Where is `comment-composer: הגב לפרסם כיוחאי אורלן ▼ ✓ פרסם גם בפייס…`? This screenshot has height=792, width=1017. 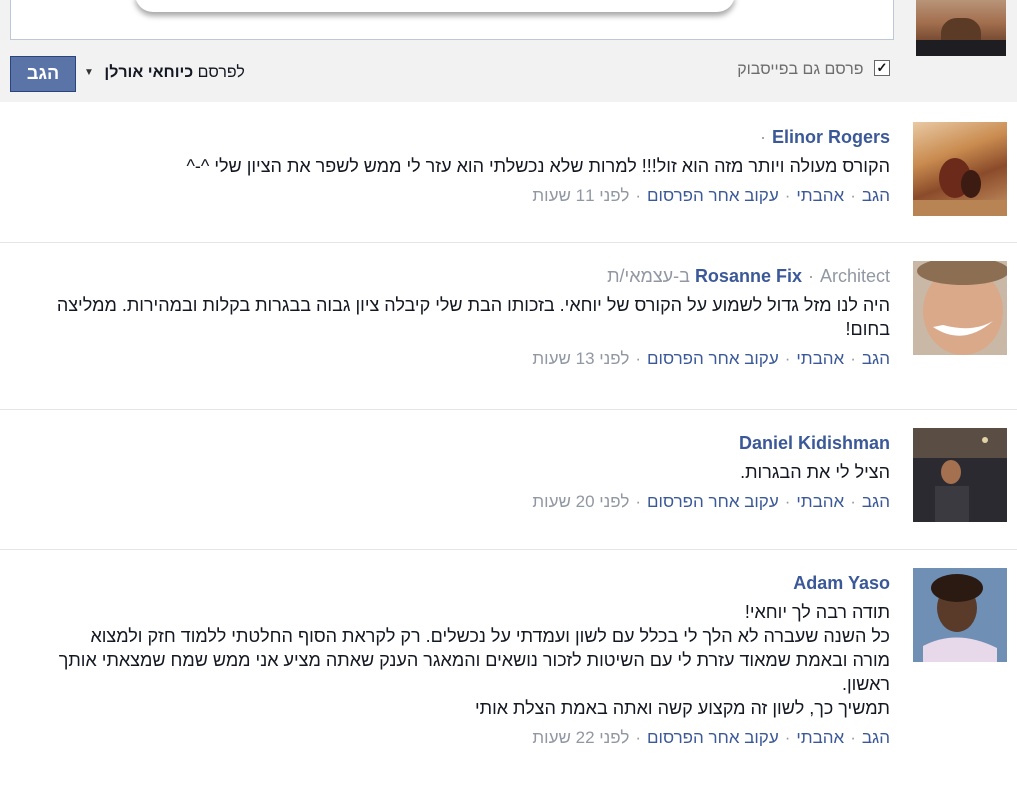 comment-composer: הגב לפרסם כיוחאי אורלן ▼ ✓ פרסם גם בפייס… is located at coordinates (508, 51).